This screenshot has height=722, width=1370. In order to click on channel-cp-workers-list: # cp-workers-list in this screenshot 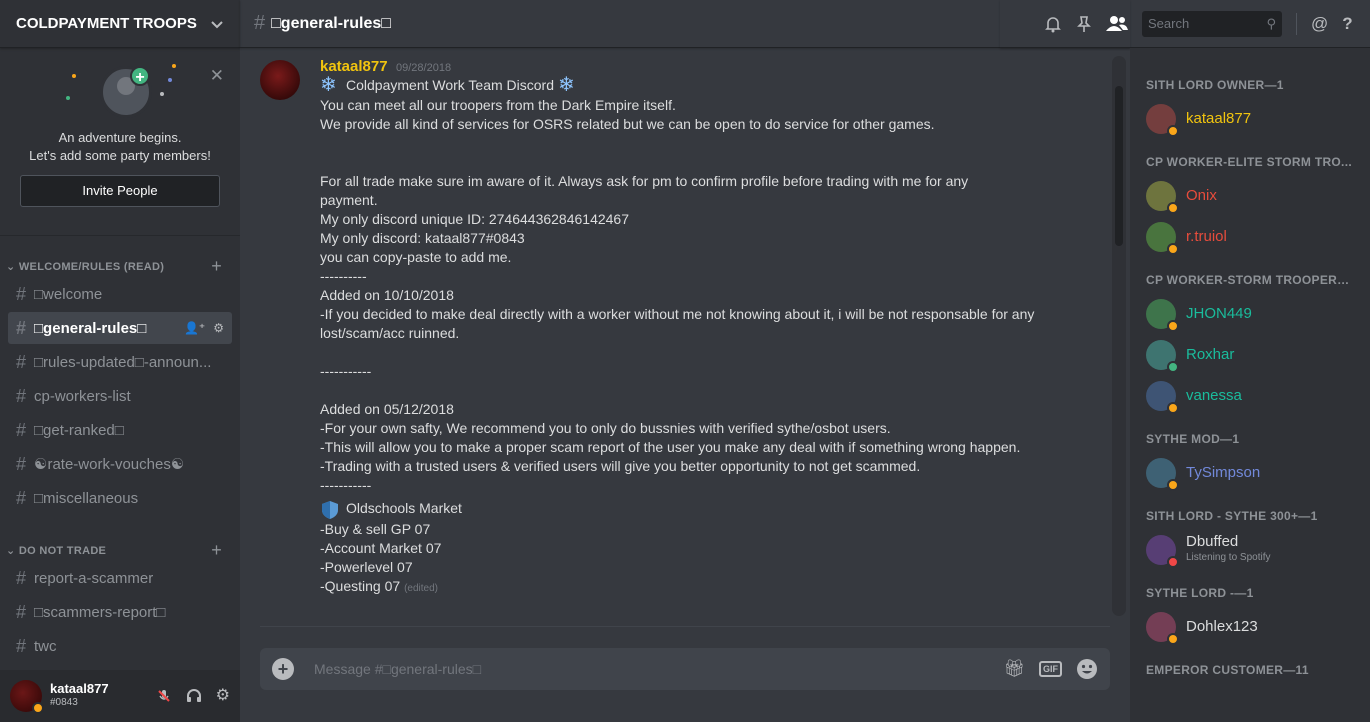, I will do `click(120, 396)`.